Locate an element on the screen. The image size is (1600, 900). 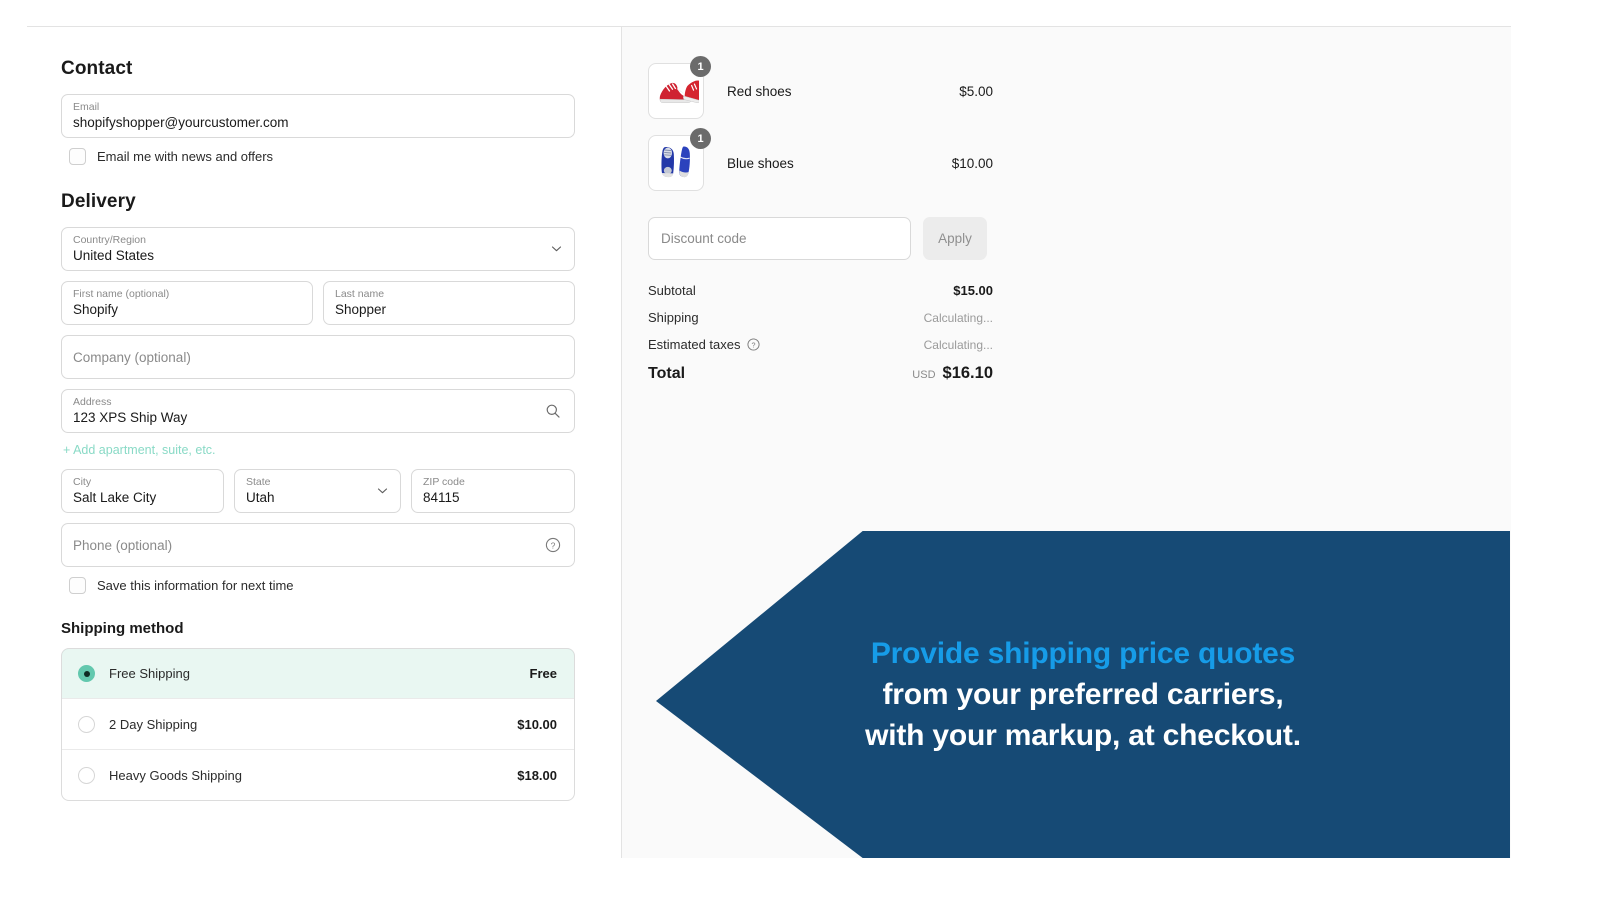
last-name-label: Last name is located at coordinates (360, 294).